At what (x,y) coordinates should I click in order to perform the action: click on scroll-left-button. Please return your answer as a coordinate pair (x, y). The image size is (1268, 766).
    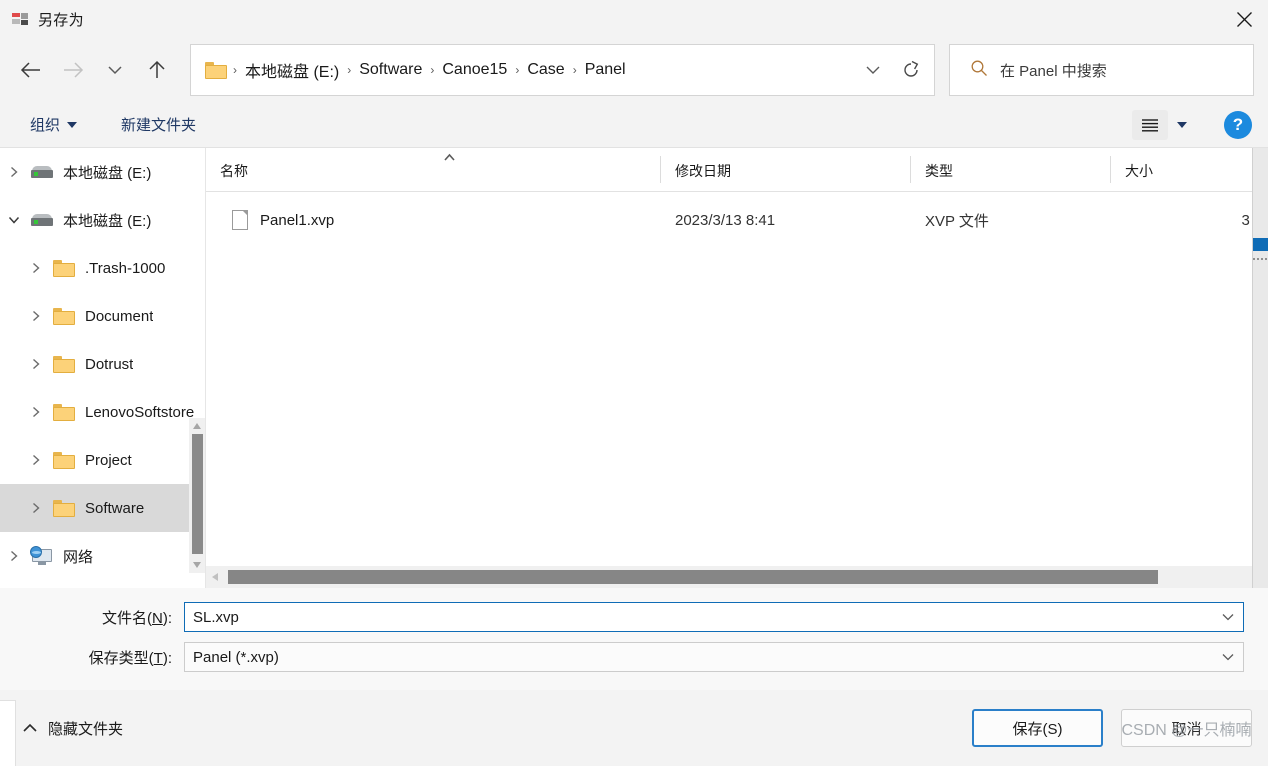
    Looking at the image, I should click on (215, 577).